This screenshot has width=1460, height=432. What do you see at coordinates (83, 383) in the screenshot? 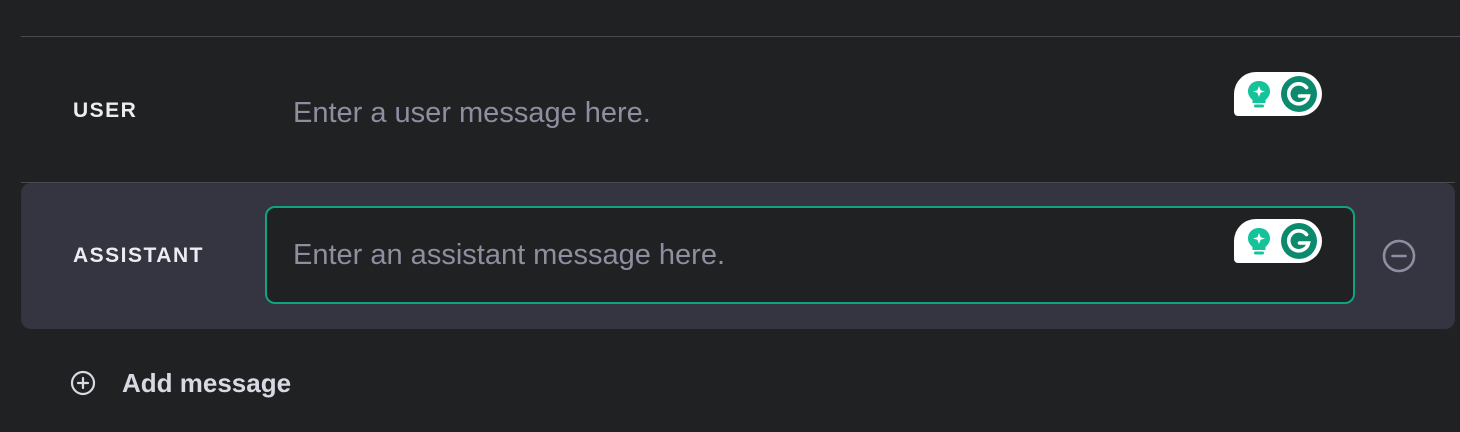
I see `plus-circle-icon` at bounding box center [83, 383].